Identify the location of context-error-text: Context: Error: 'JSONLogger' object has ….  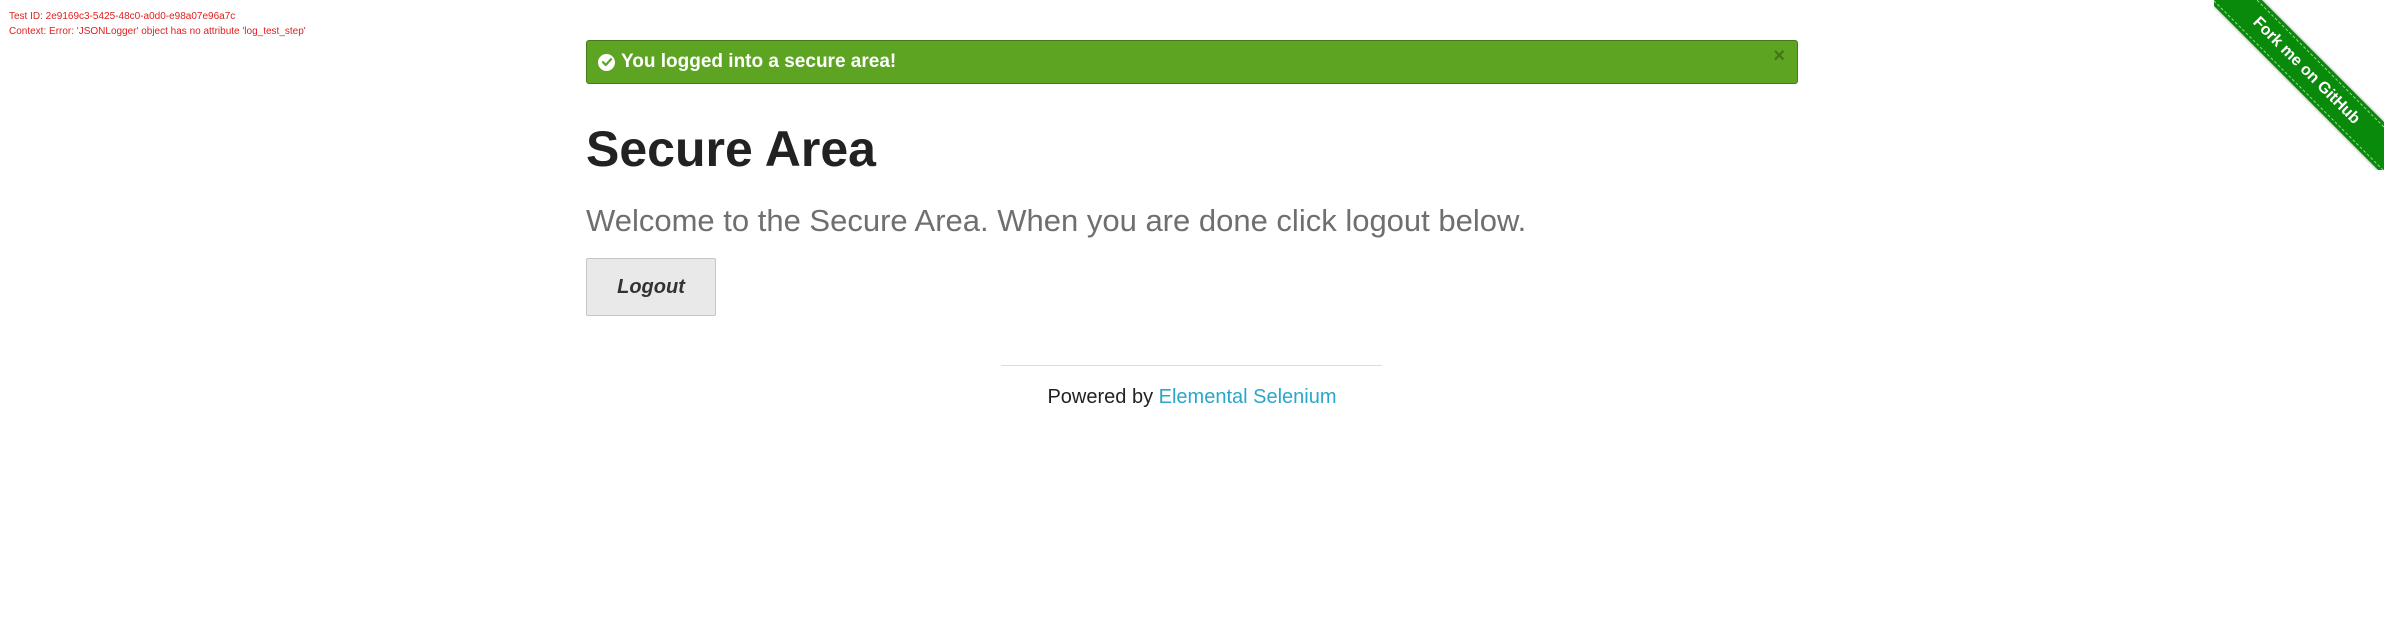
(157, 31).